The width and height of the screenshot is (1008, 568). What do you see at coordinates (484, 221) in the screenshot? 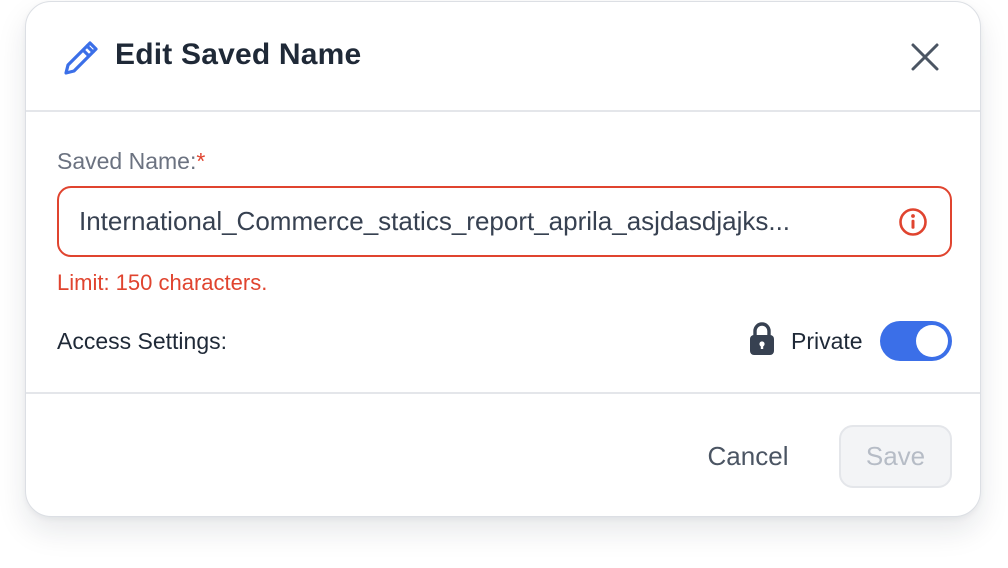
I see `saved-name-input` at bounding box center [484, 221].